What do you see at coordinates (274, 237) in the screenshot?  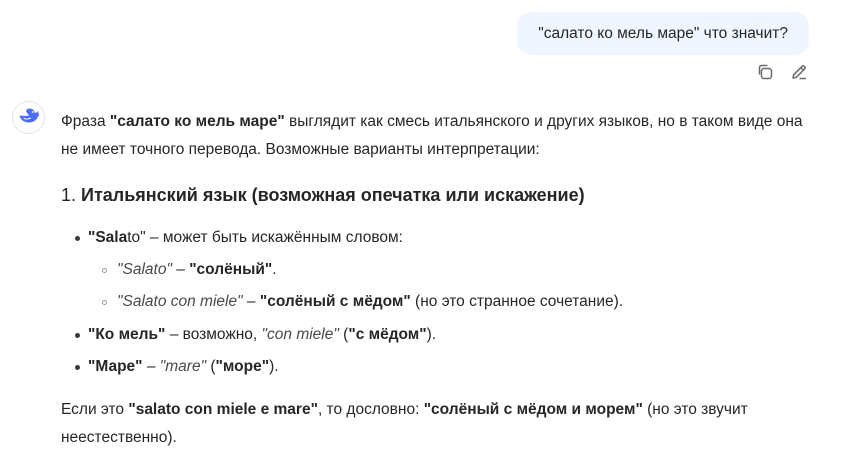 I see `item-text: – может быть искажённым словом:` at bounding box center [274, 237].